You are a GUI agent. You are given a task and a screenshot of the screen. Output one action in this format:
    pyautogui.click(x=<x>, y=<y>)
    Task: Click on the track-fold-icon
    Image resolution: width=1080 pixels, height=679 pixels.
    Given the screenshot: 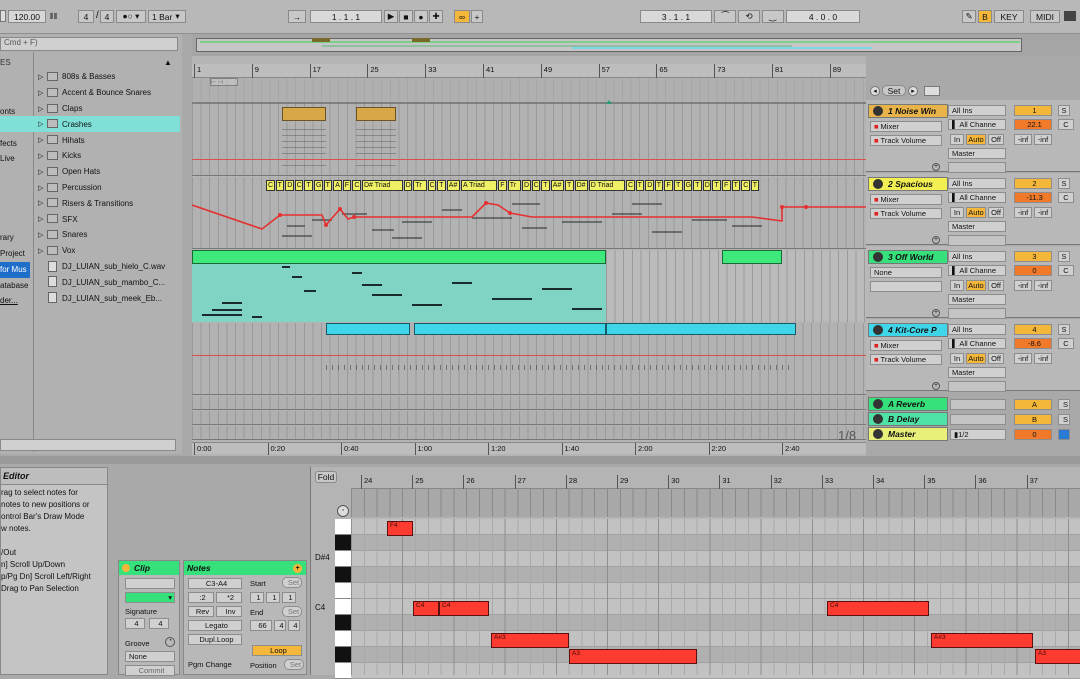 What is the action you would take?
    pyautogui.click(x=878, y=330)
    